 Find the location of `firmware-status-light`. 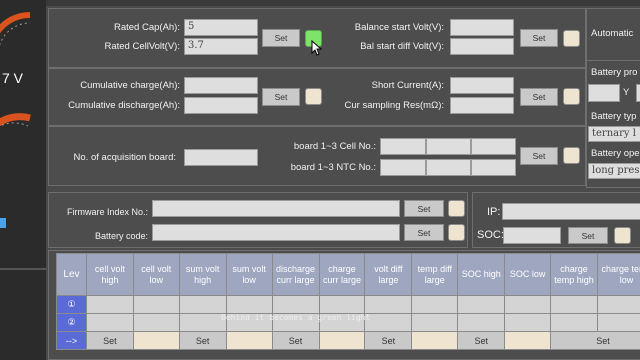

firmware-status-light is located at coordinates (456, 208).